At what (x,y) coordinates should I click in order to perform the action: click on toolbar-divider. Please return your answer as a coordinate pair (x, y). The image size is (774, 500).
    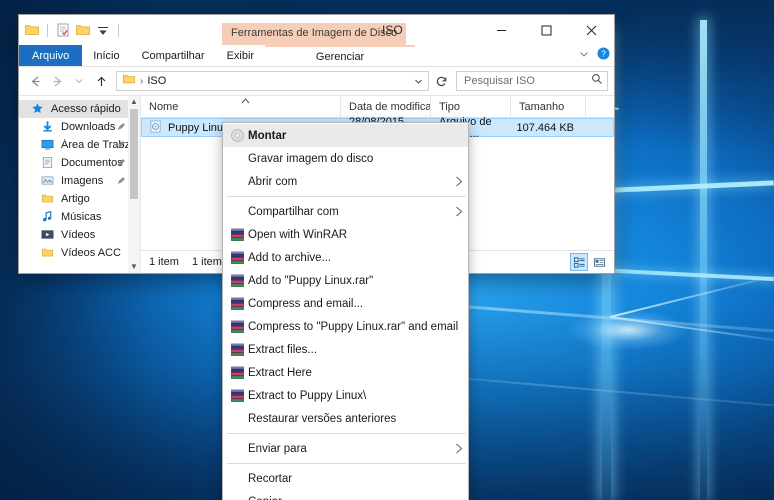
    Looking at the image, I should click on (47, 30).